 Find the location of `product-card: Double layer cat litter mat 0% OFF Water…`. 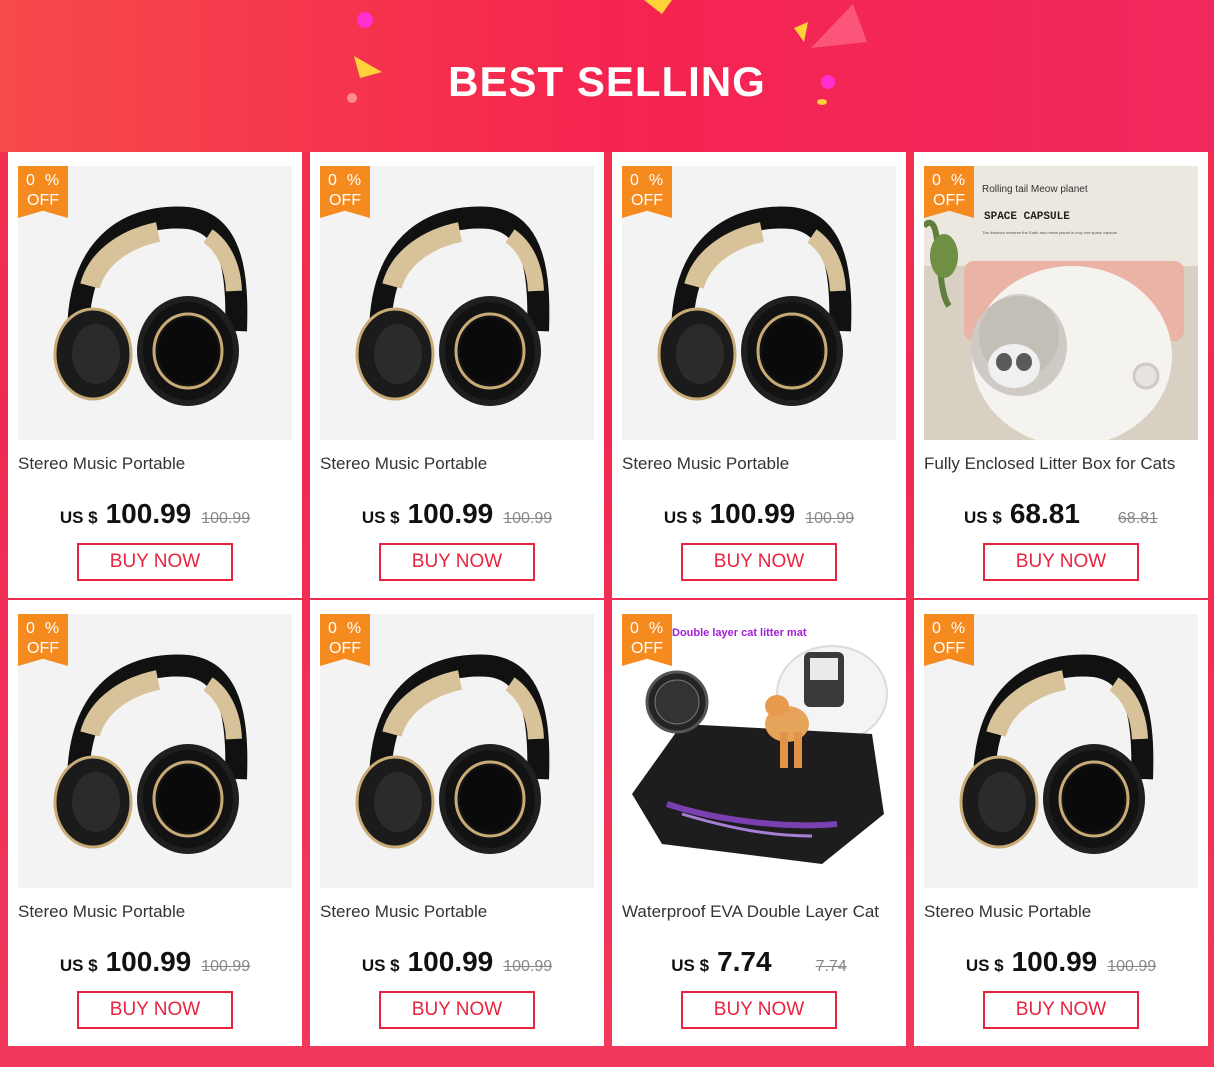

product-card: Double layer cat litter mat 0% OFF Water… is located at coordinates (759, 823).